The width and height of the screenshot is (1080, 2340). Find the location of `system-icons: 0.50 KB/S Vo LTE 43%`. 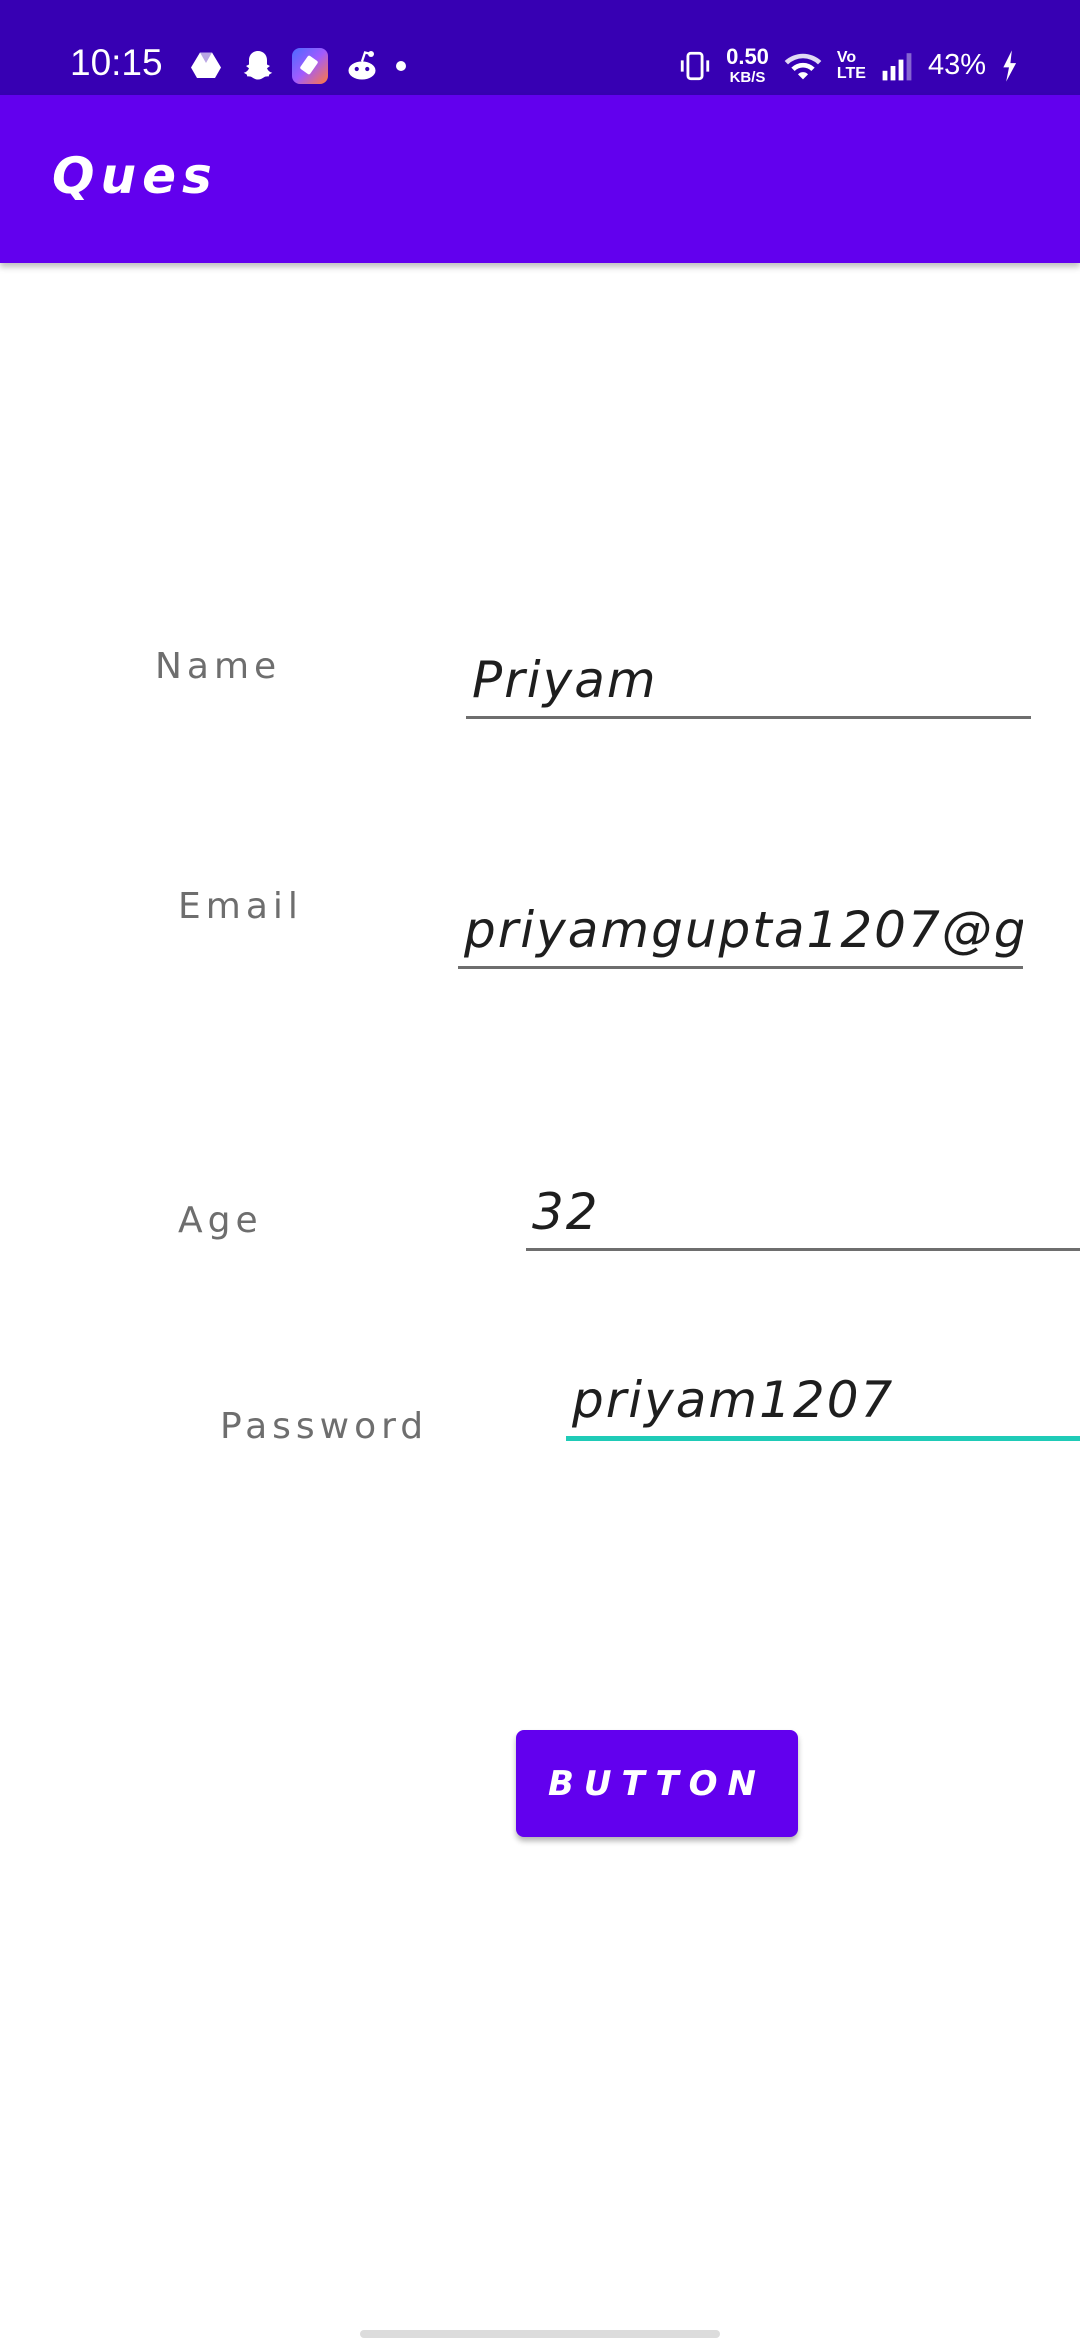

system-icons: 0.50 KB/S Vo LTE 43% is located at coordinates (848, 65).